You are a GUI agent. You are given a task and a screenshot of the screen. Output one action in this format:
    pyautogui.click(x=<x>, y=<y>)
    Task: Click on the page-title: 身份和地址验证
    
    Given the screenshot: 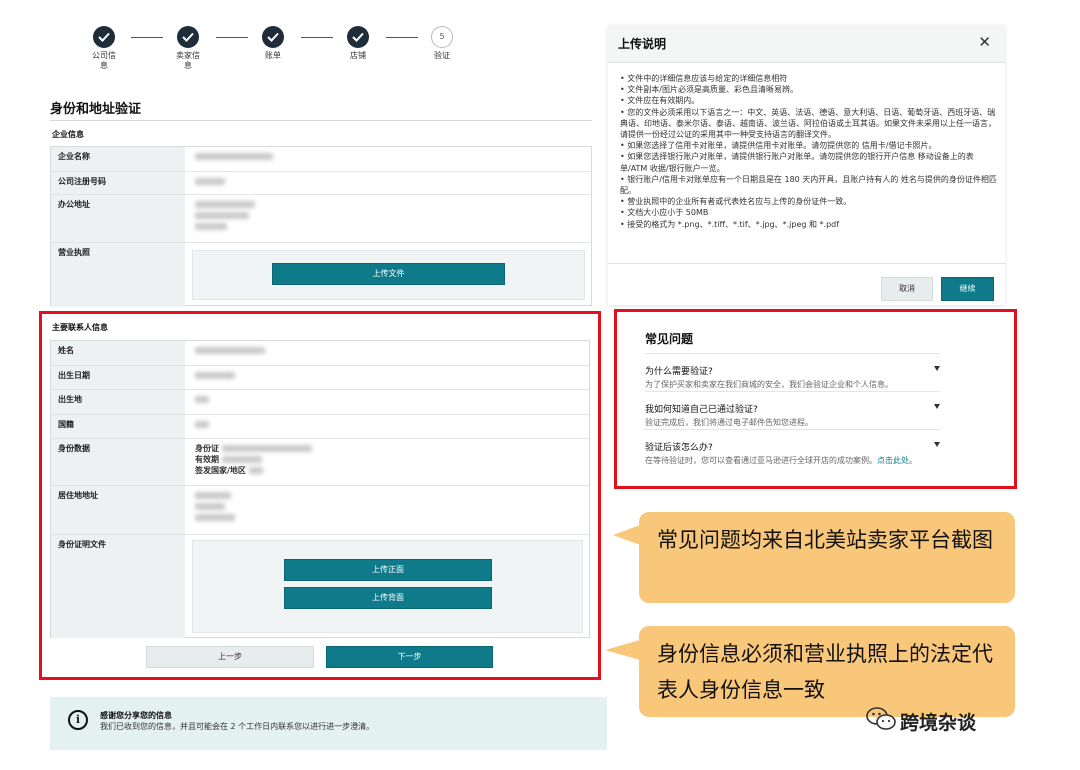 What is the action you would take?
    pyautogui.click(x=96, y=109)
    